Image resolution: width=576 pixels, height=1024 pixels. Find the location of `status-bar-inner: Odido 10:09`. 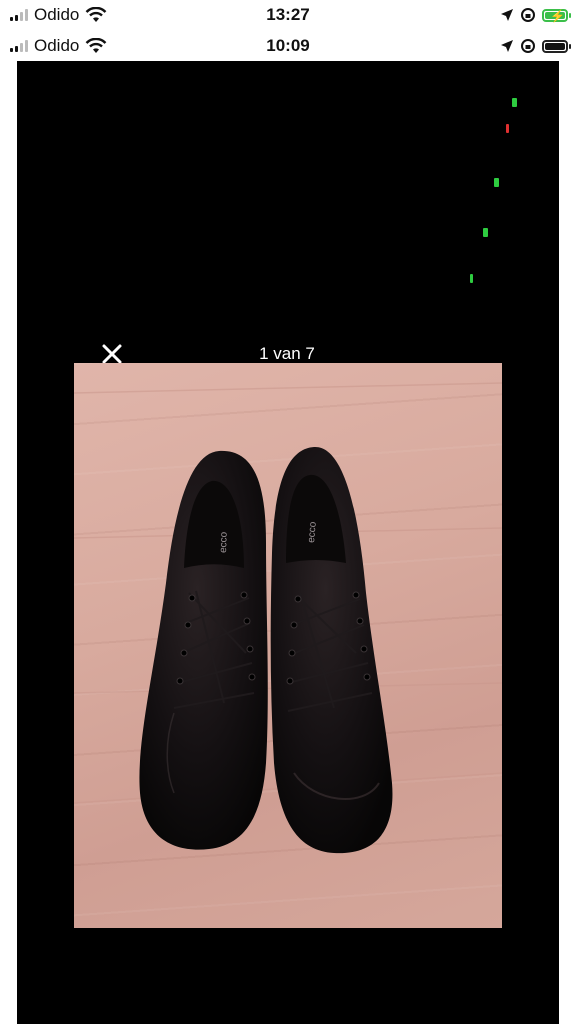

status-bar-inner: Odido 10:09 is located at coordinates (288, 46).